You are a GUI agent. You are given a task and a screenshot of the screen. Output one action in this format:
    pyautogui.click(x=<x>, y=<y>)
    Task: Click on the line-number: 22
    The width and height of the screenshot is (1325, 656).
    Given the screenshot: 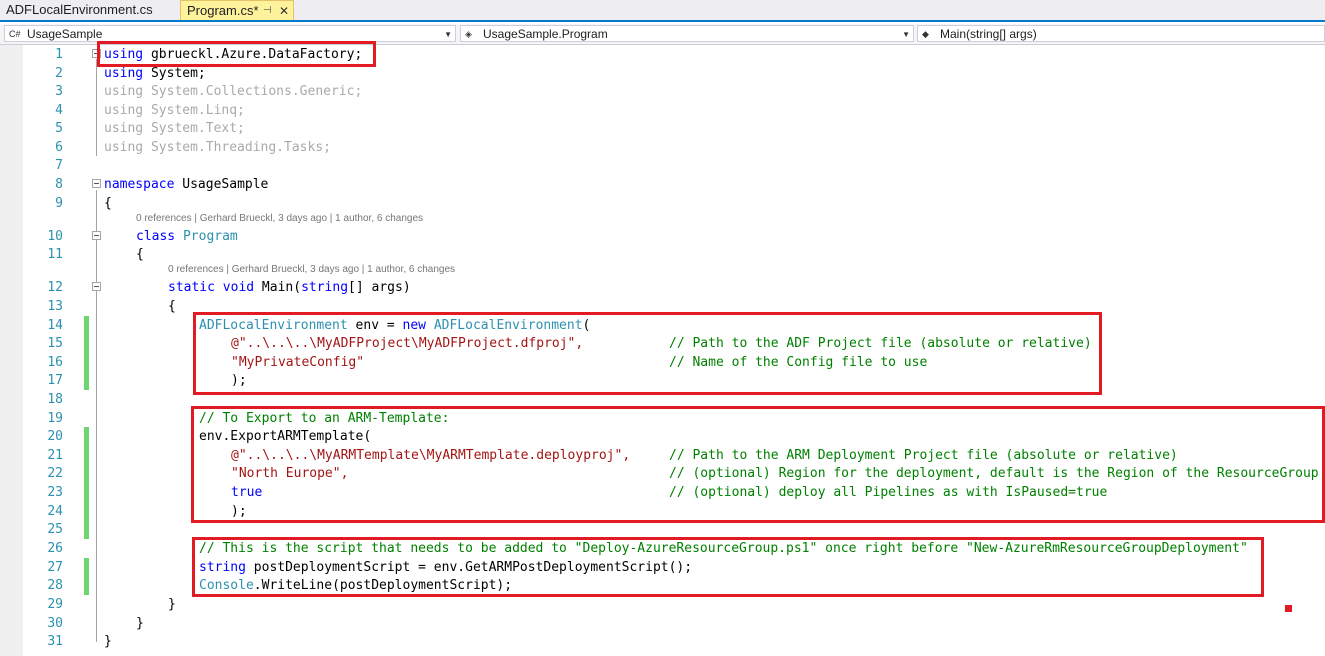 What is the action you would take?
    pyautogui.click(x=55, y=473)
    